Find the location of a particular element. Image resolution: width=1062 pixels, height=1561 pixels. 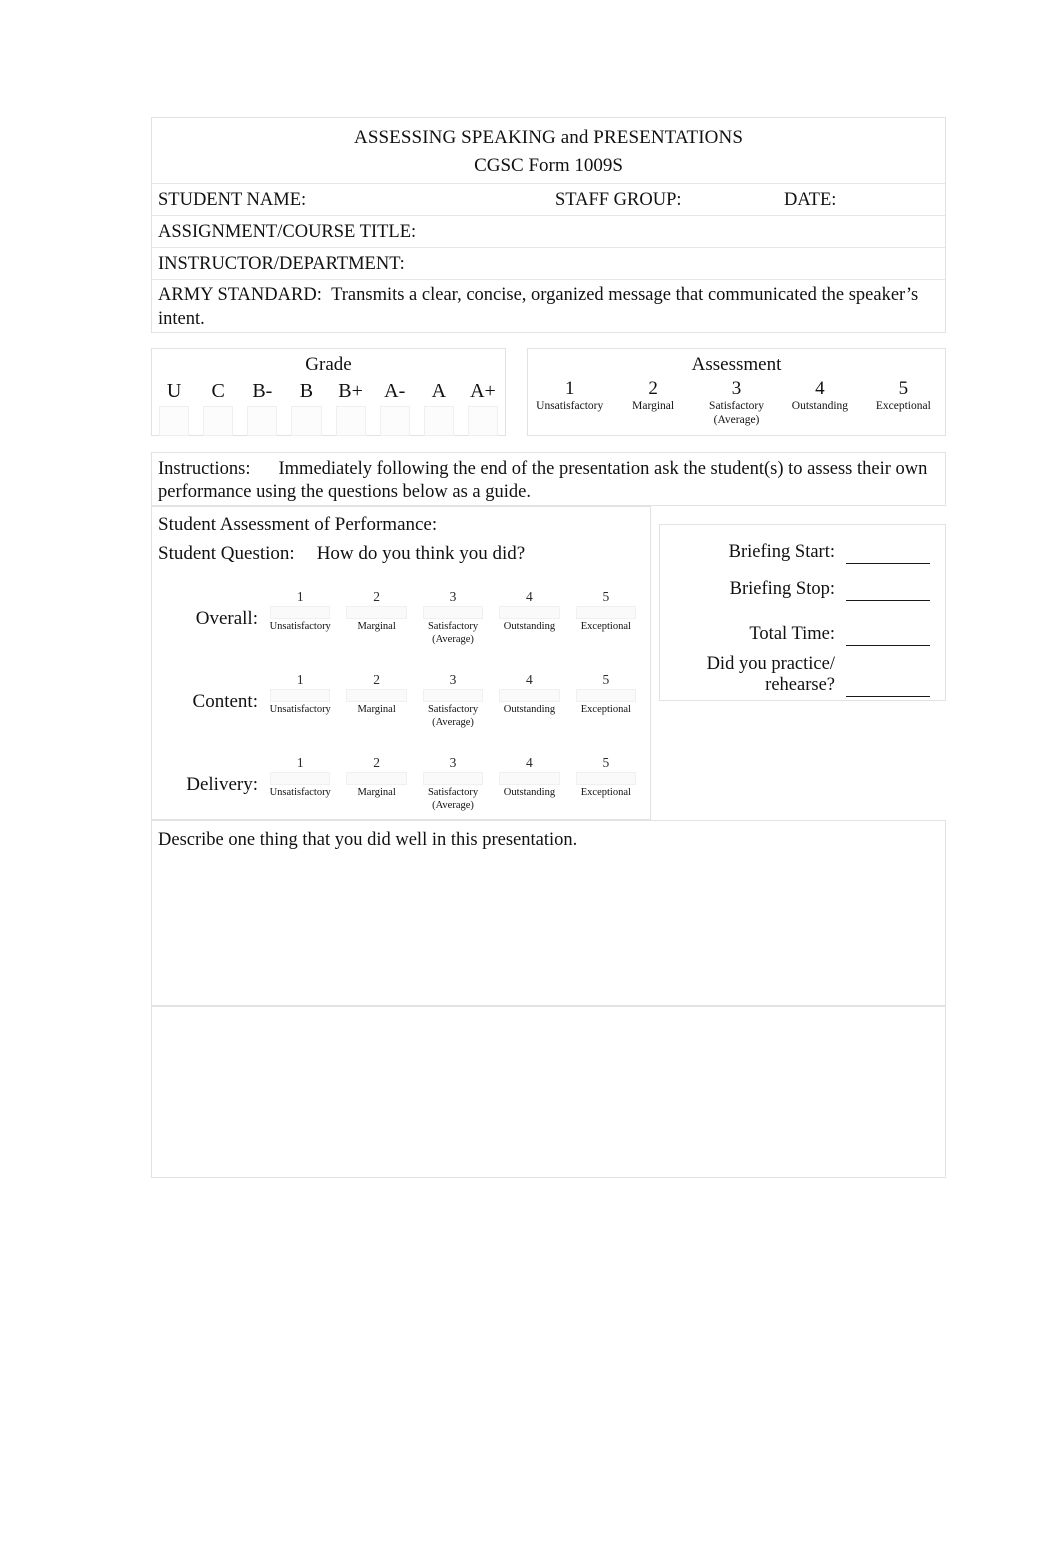

practice-rehearse-label: Did you practice/rehearse? is located at coordinates (771, 675).